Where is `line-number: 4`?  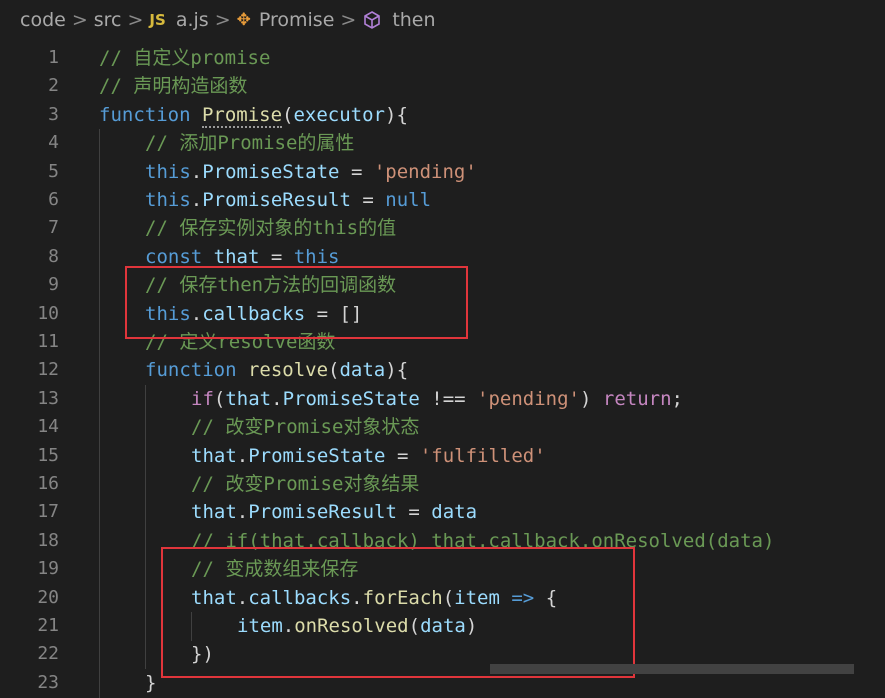 line-number: 4 is located at coordinates (53, 143).